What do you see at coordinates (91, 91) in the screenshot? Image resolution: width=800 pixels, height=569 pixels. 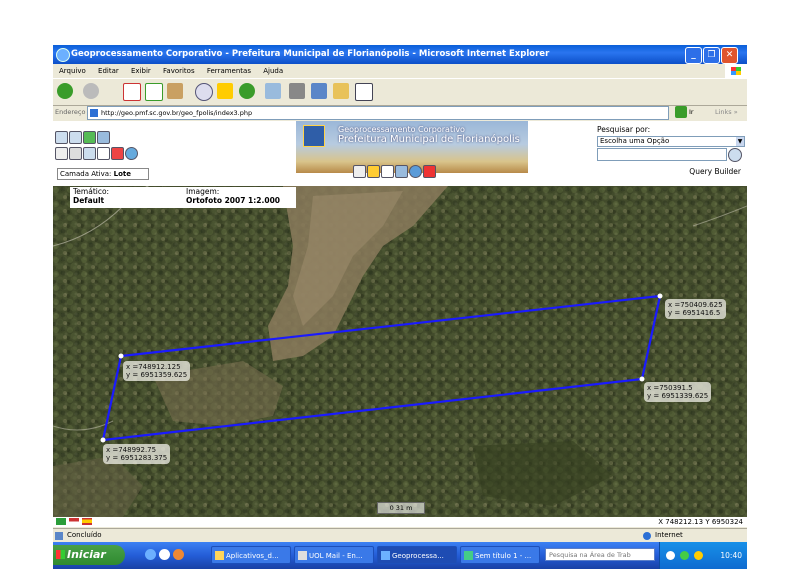 I see `forward-icon` at bounding box center [91, 91].